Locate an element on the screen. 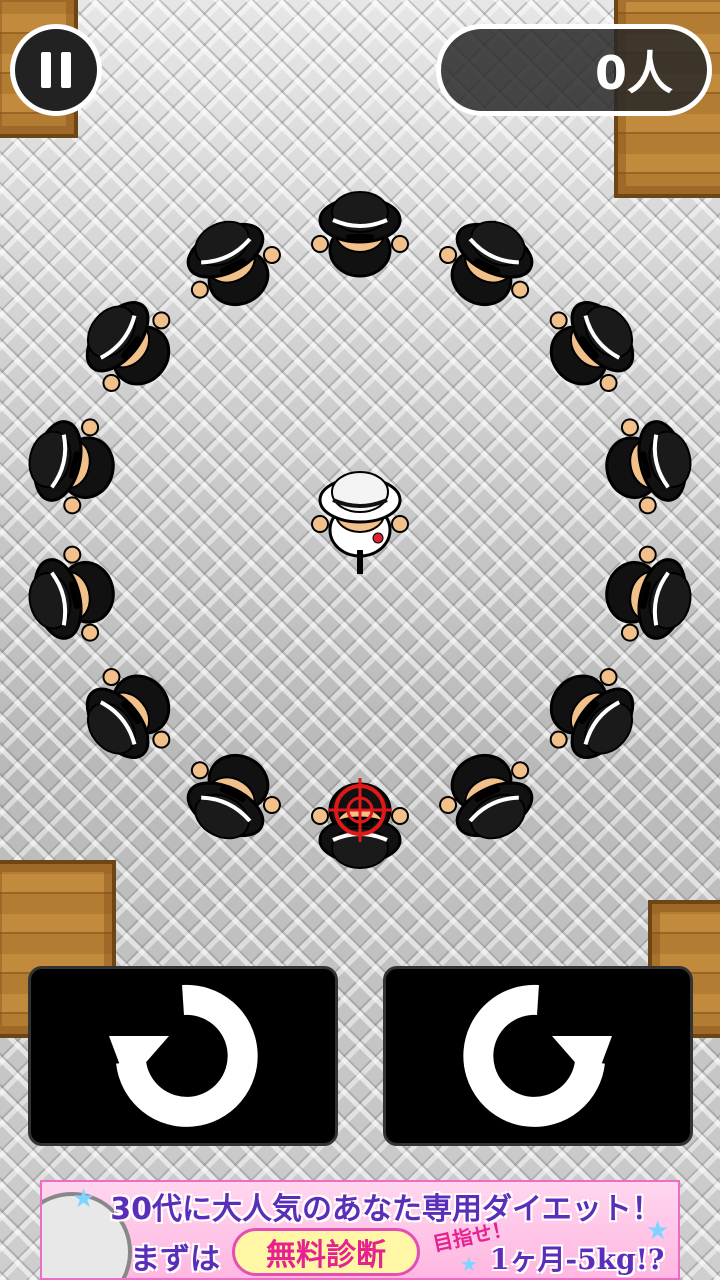 The width and height of the screenshot is (720, 1280). rotate-left-button is located at coordinates (183, 1056).